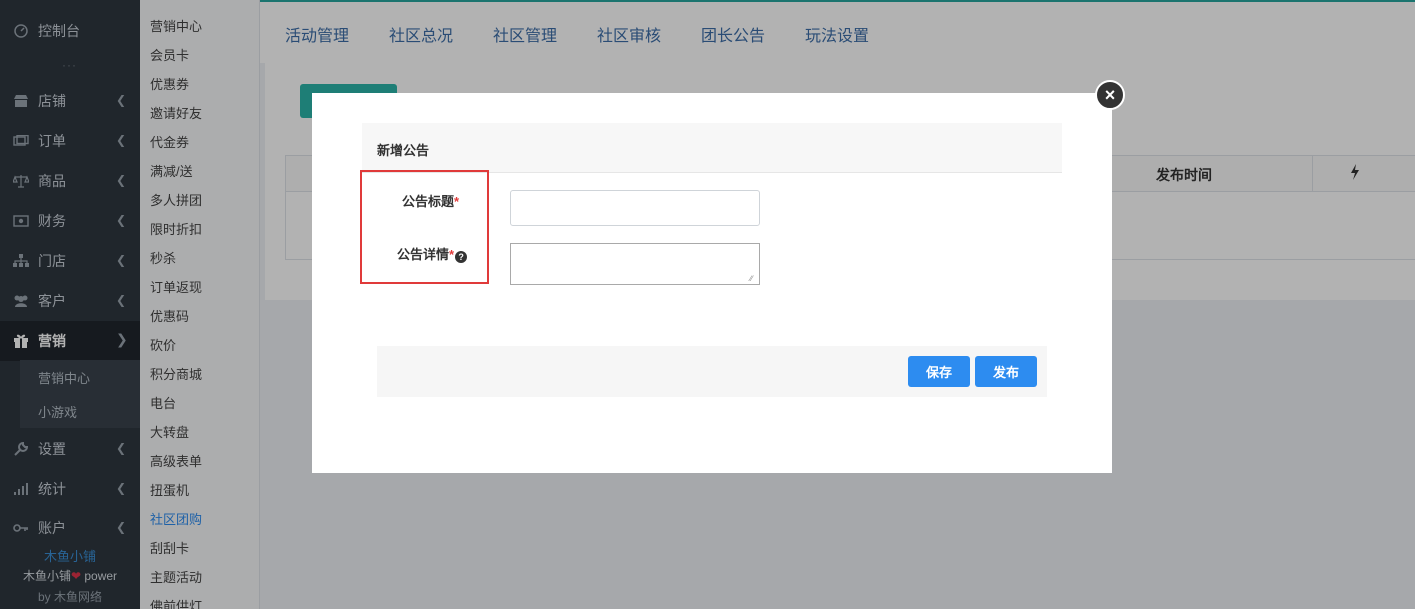  What do you see at coordinates (424, 227) in the screenshot?
I see `annotation-highlight-box` at bounding box center [424, 227].